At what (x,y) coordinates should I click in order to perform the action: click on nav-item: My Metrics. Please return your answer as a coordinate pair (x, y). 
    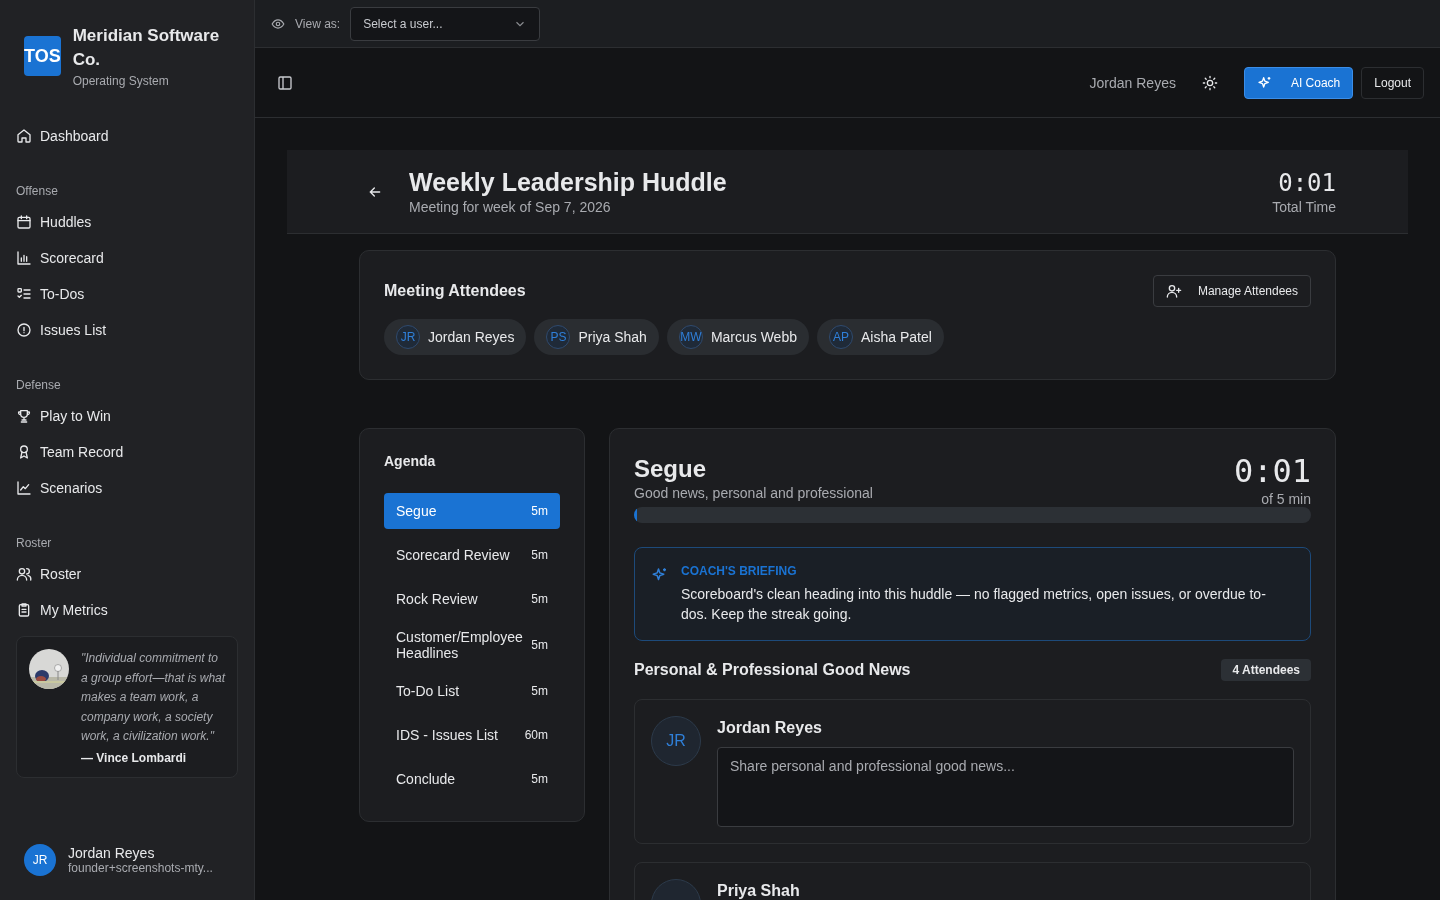
    Looking at the image, I should click on (127, 610).